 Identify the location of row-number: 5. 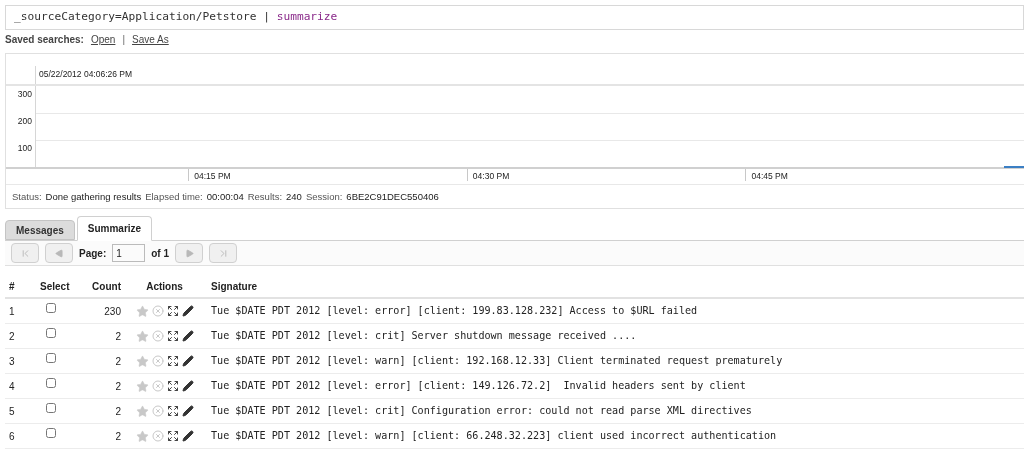
(12, 411).